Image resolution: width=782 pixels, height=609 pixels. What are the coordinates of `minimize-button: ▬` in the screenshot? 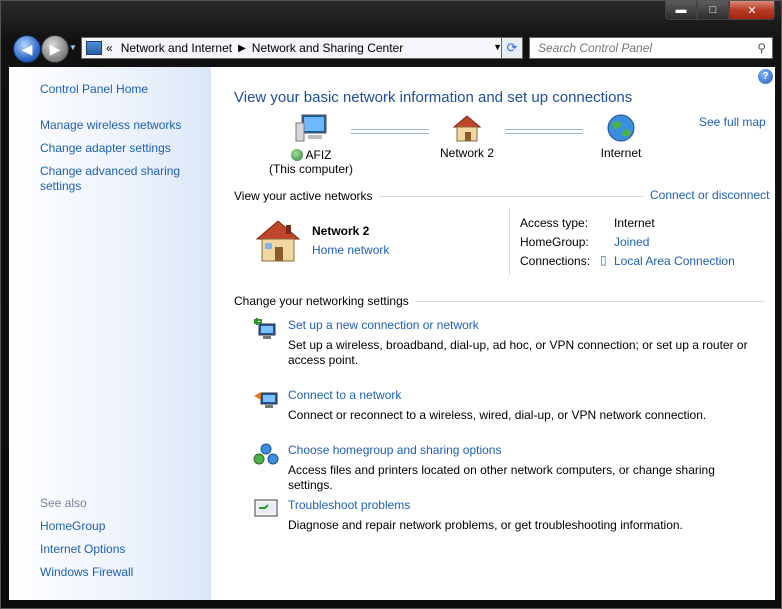 It's located at (681, 10).